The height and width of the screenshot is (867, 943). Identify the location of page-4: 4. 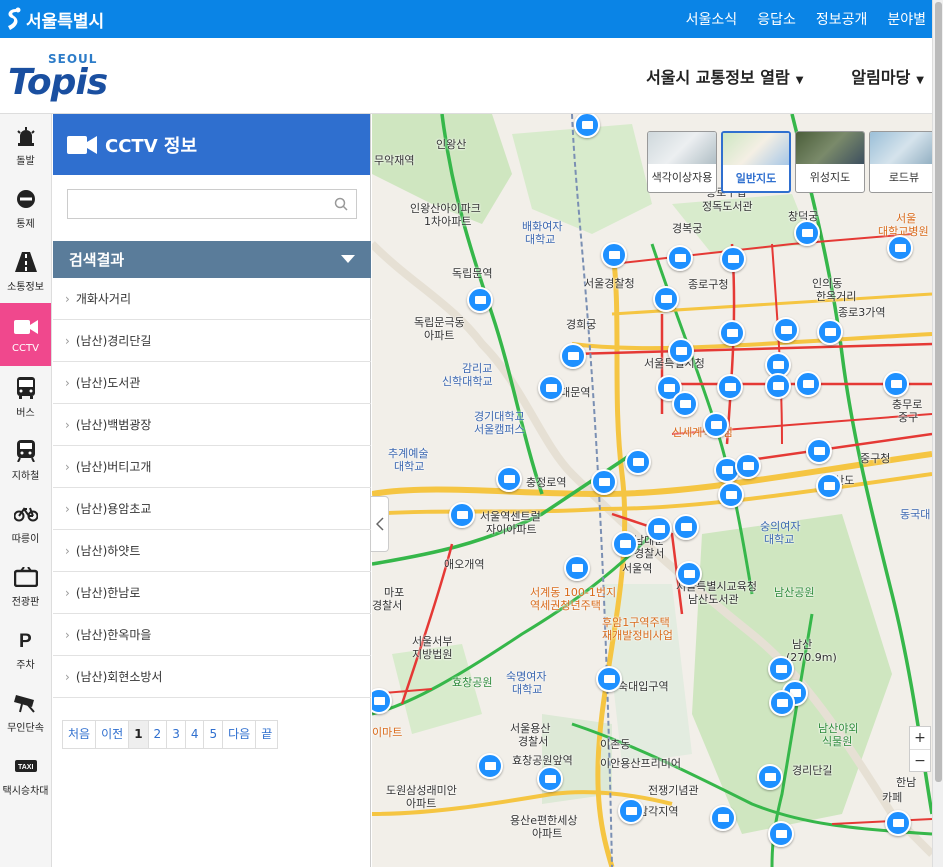
(195, 734).